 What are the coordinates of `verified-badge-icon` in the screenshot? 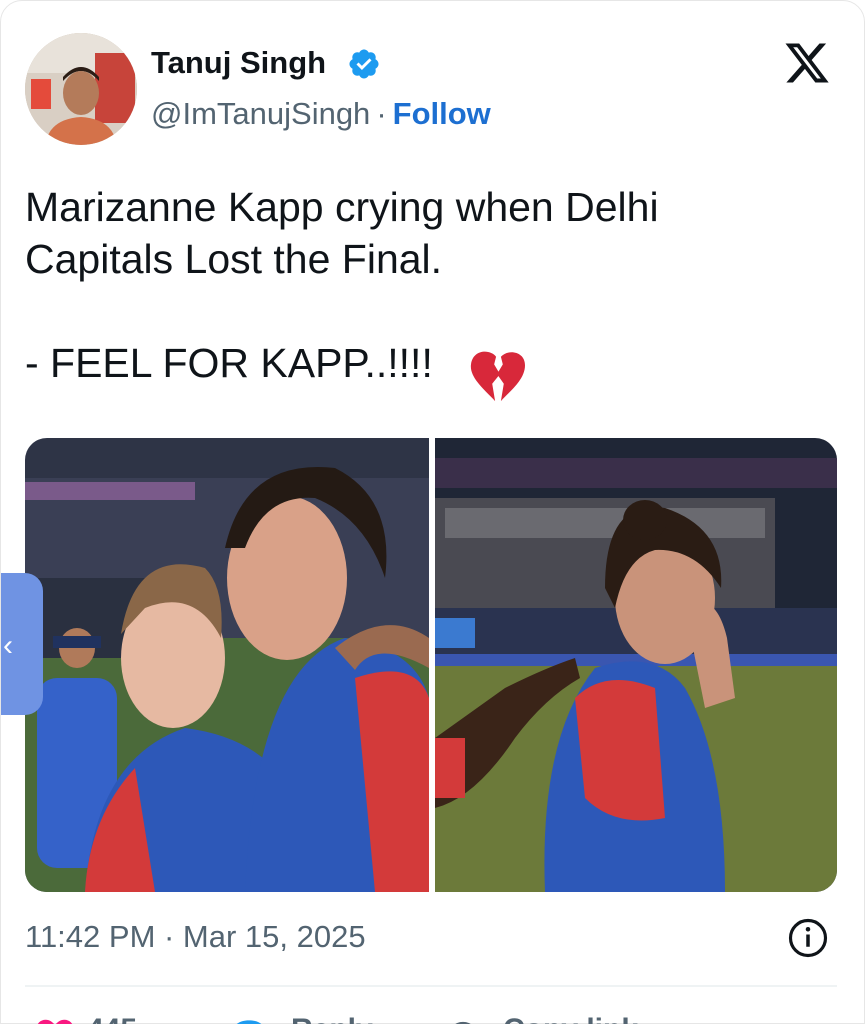 It's located at (364, 64).